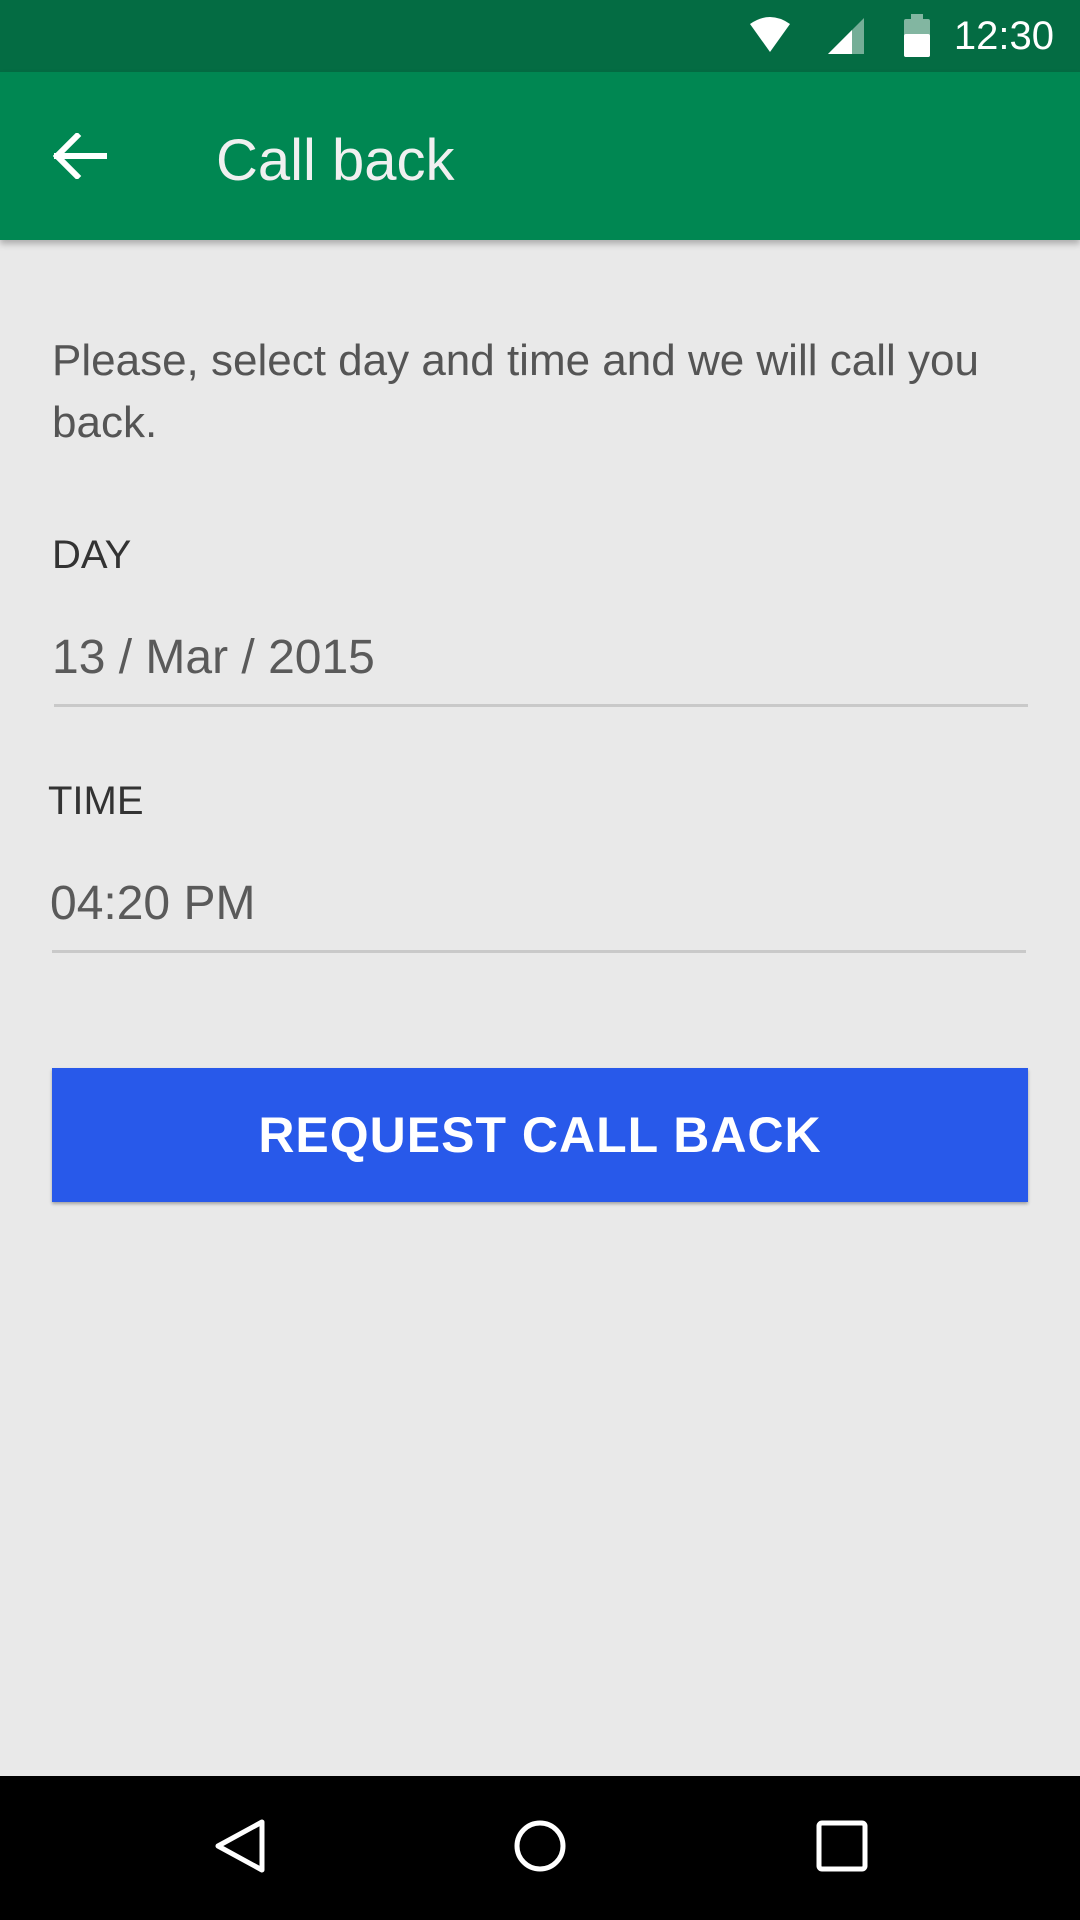  Describe the element at coordinates (335, 160) in the screenshot. I see `page-title: Call back` at that location.